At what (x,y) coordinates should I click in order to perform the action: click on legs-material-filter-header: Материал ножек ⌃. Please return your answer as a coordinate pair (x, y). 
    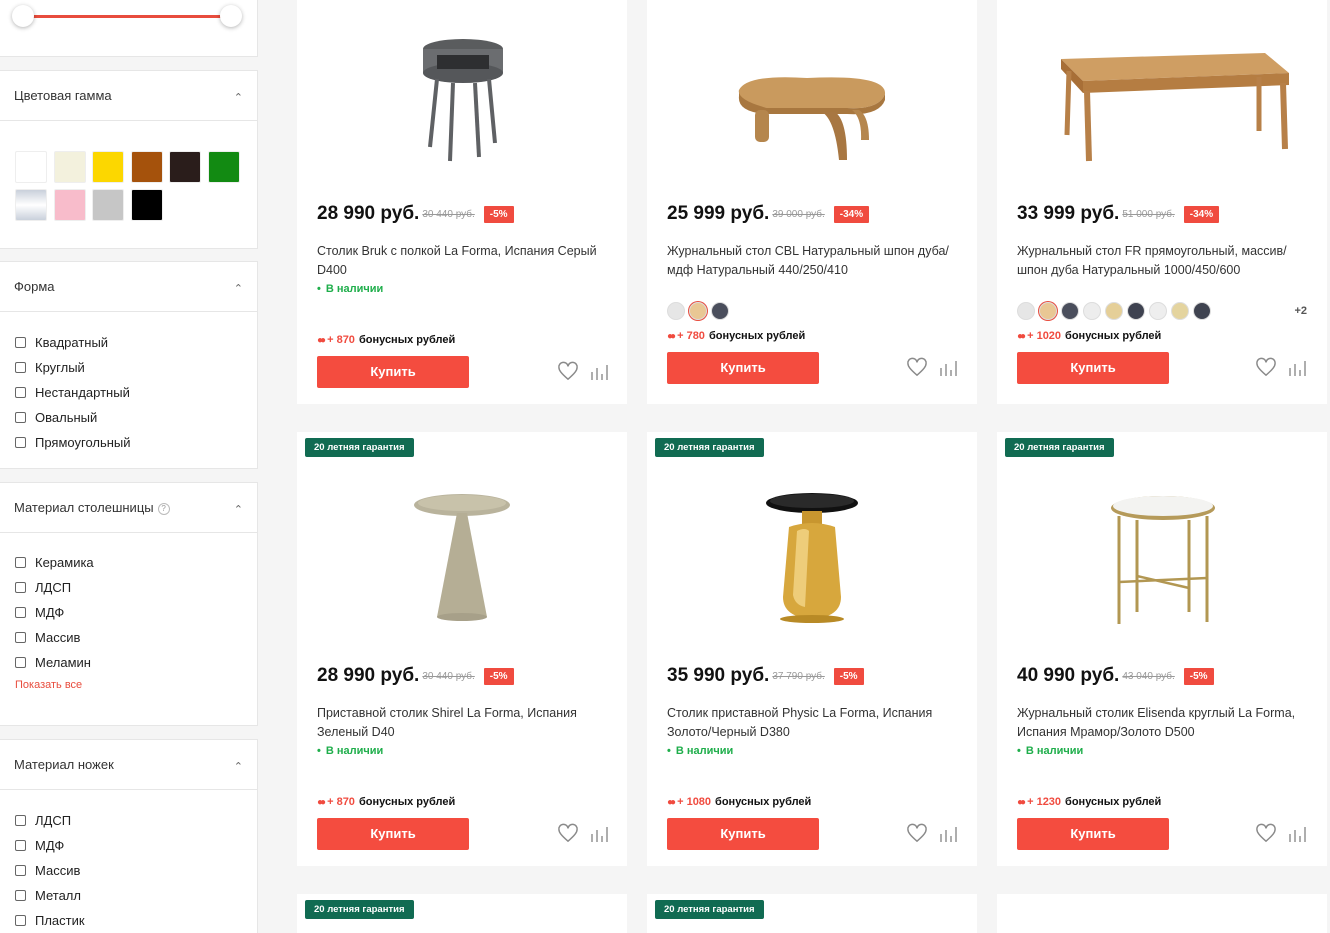
    Looking at the image, I should click on (128, 765).